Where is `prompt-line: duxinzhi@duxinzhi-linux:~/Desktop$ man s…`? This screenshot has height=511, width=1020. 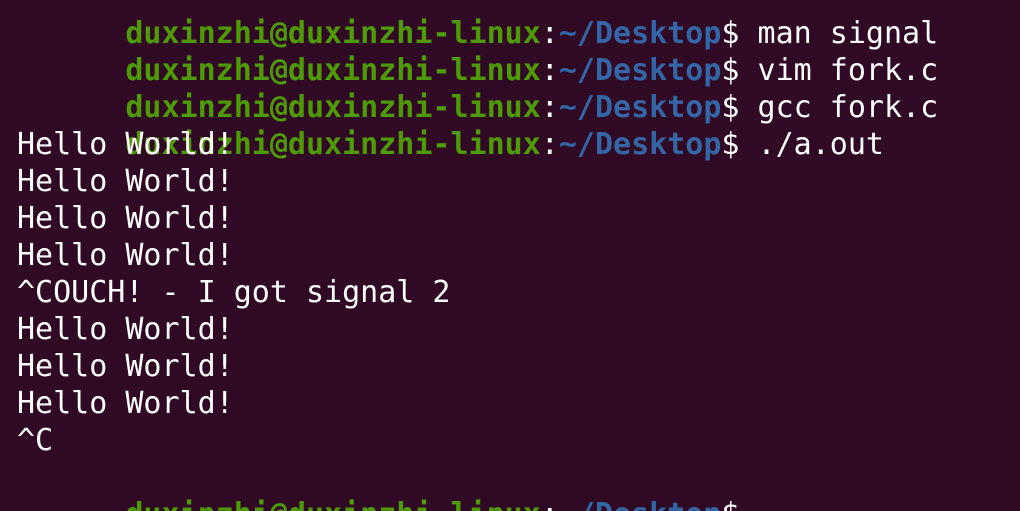
prompt-line: duxinzhi@duxinzhi-linux:~/Desktop$ man s… is located at coordinates (477, 25).